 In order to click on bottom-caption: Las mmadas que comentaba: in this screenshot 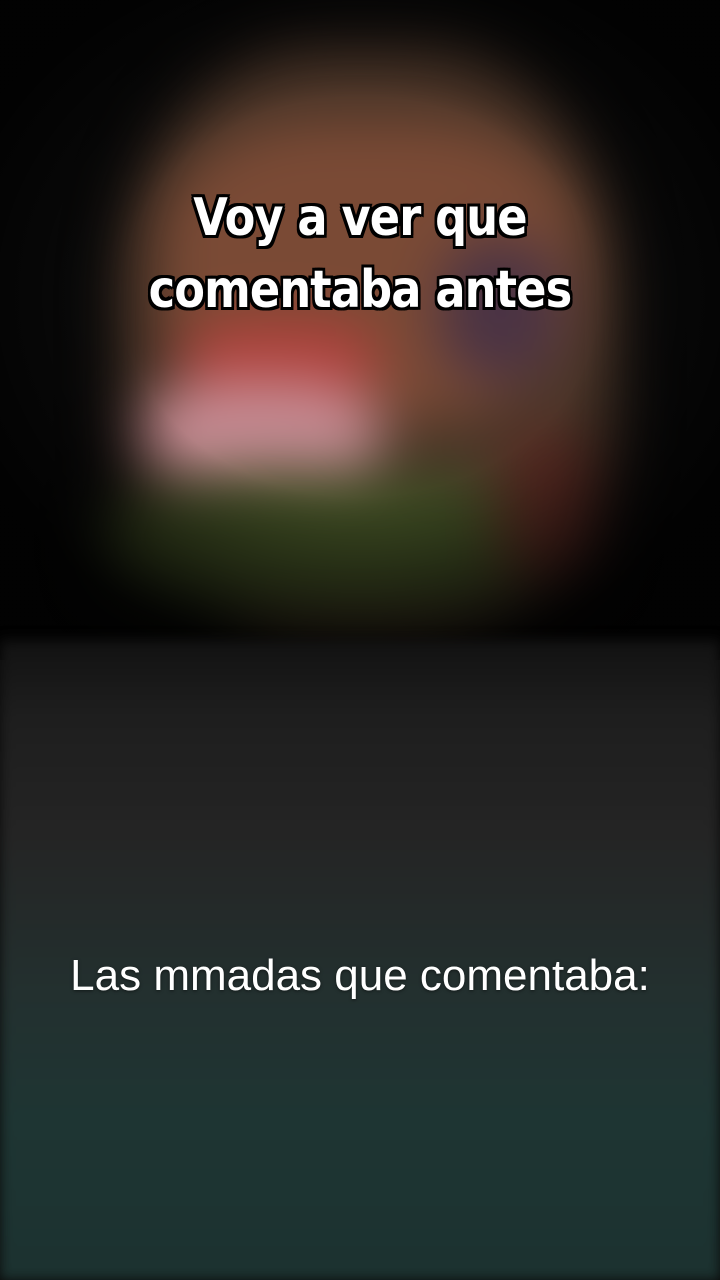, I will do `click(360, 975)`.